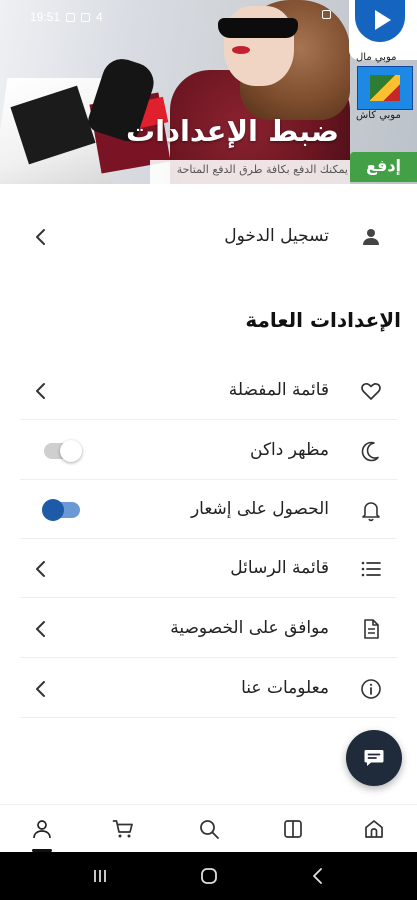 The image size is (417, 900). What do you see at coordinates (371, 512) in the screenshot?
I see `bell-icon` at bounding box center [371, 512].